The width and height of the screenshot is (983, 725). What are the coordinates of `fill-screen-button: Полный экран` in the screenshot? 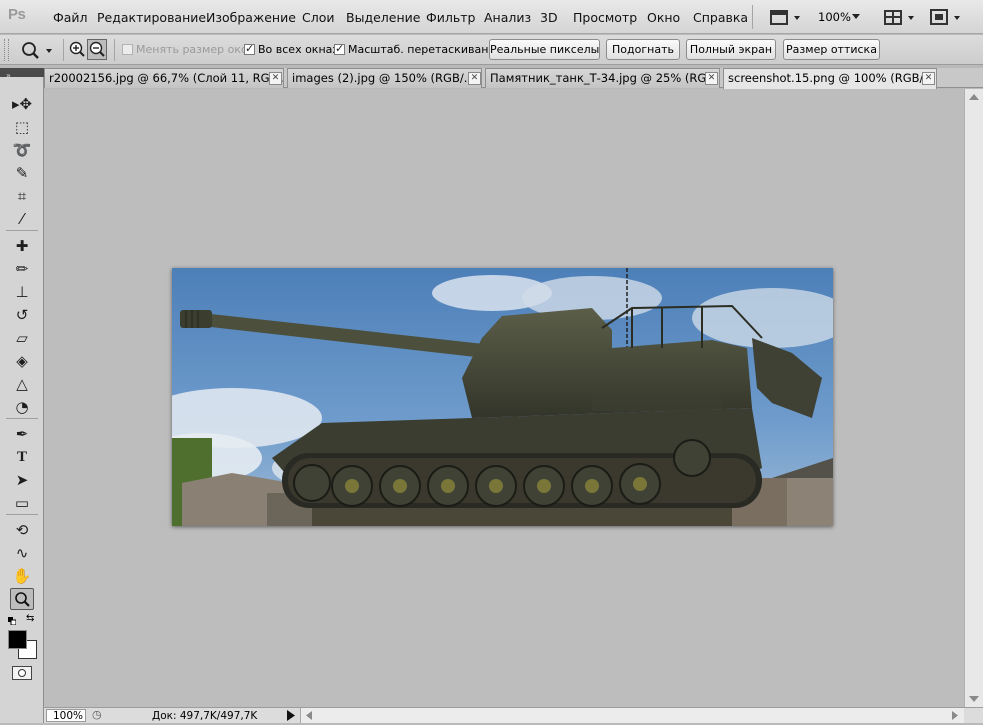 It's located at (731, 49).